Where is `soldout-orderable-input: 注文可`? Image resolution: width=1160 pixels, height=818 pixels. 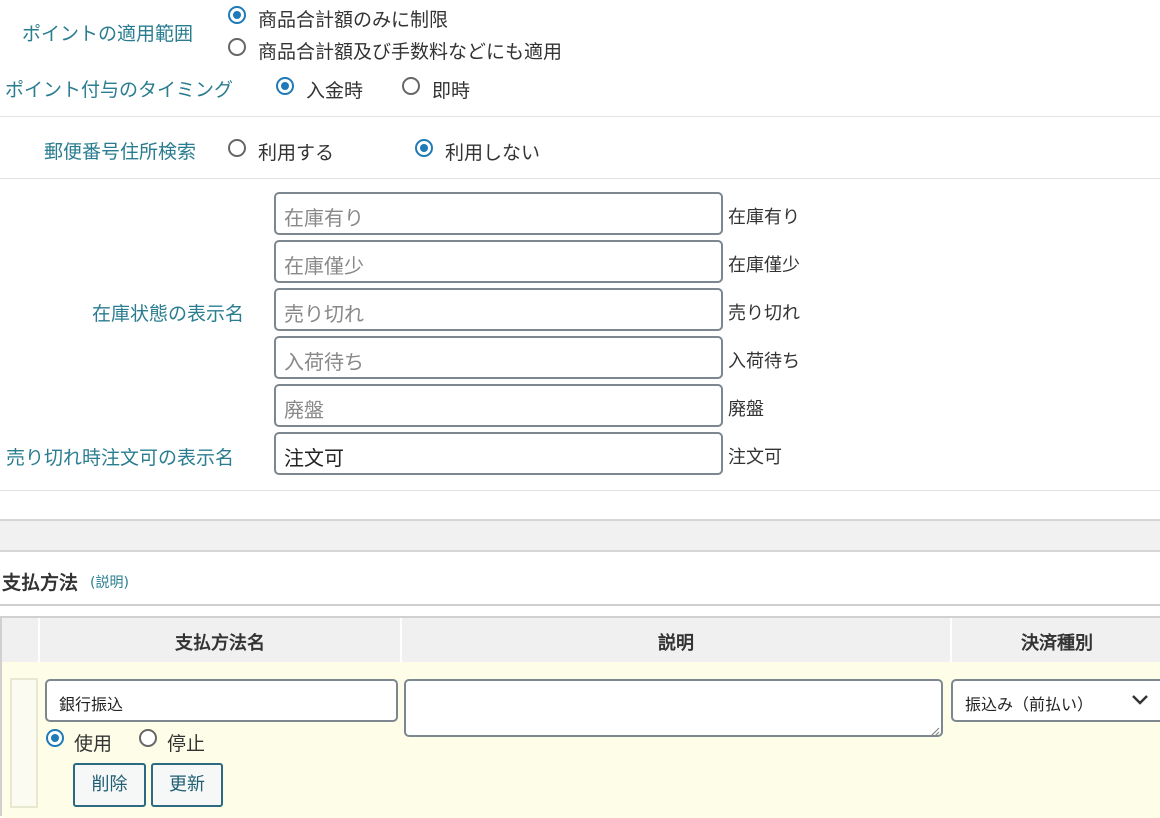 soldout-orderable-input: 注文可 is located at coordinates (498, 453).